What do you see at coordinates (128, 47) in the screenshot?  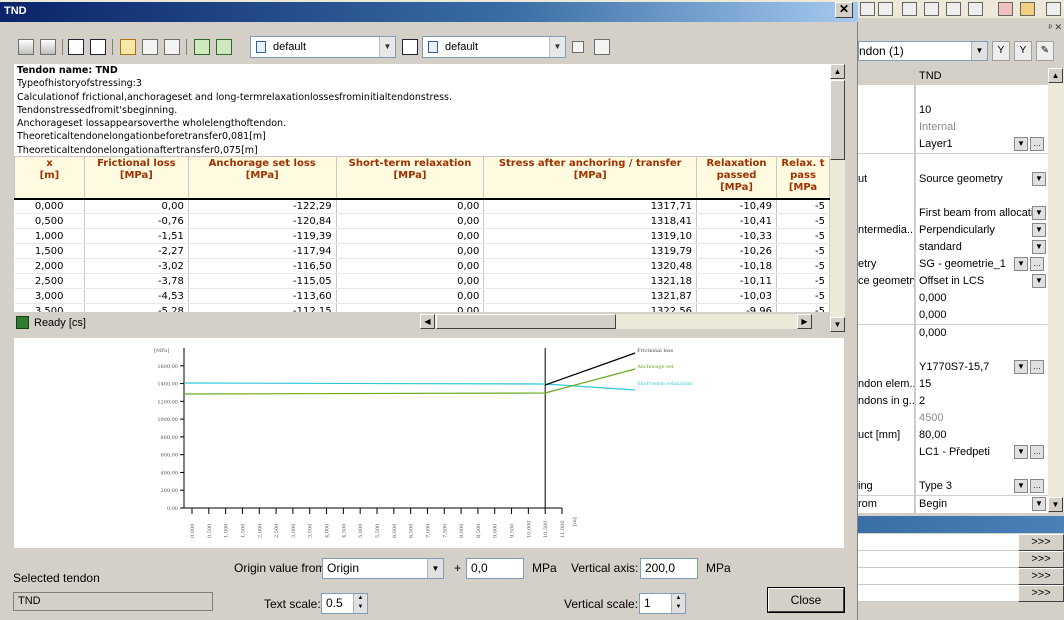 I see `page-layout-icon` at bounding box center [128, 47].